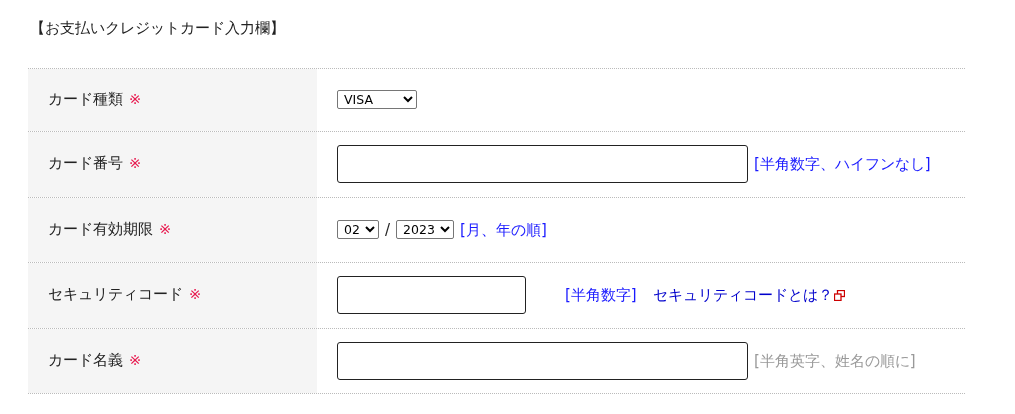 This screenshot has width=1015, height=414. I want to click on field-label: カード名義, so click(85, 360).